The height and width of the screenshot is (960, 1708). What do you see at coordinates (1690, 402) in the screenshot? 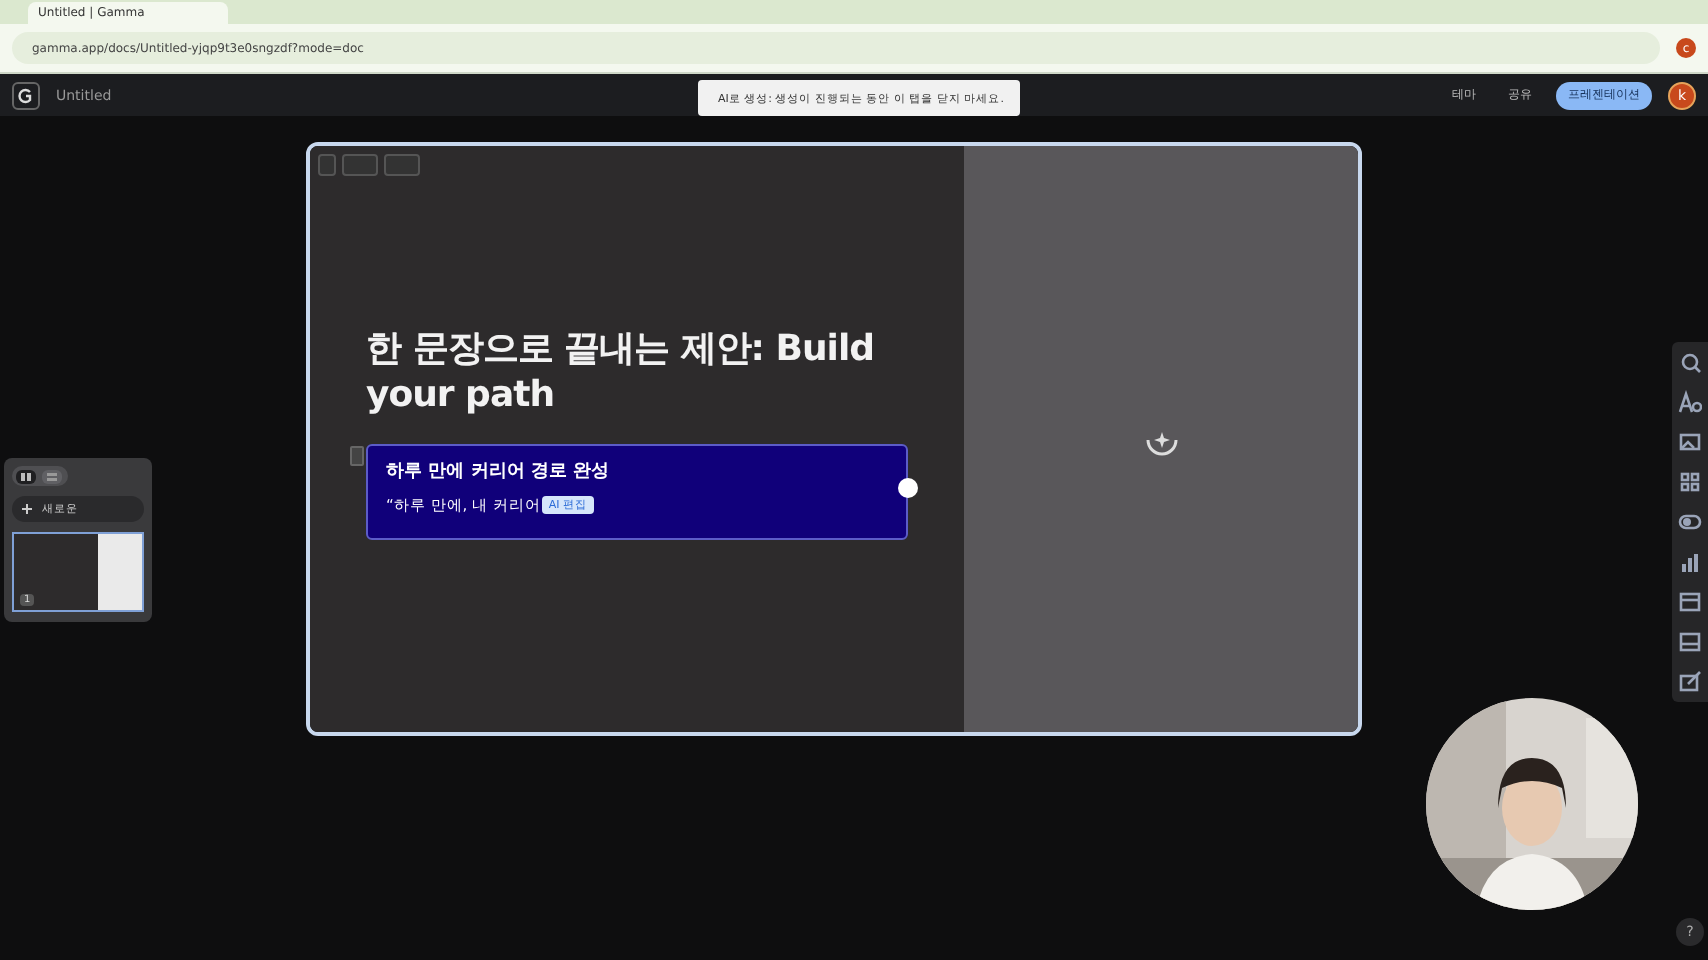
I see `text-icon` at bounding box center [1690, 402].